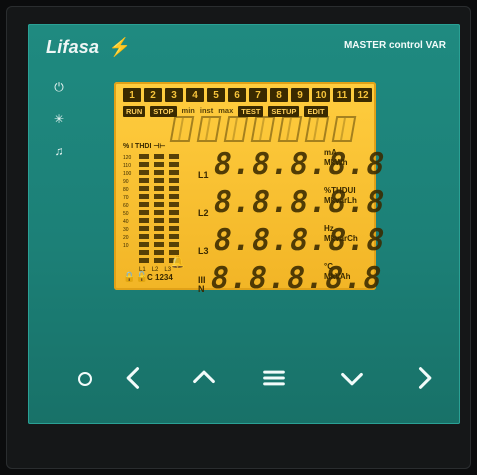  I want to click on measurement-row-3: L3 8.8.8.8.8 Hz MkvarCh, so click(293, 238).